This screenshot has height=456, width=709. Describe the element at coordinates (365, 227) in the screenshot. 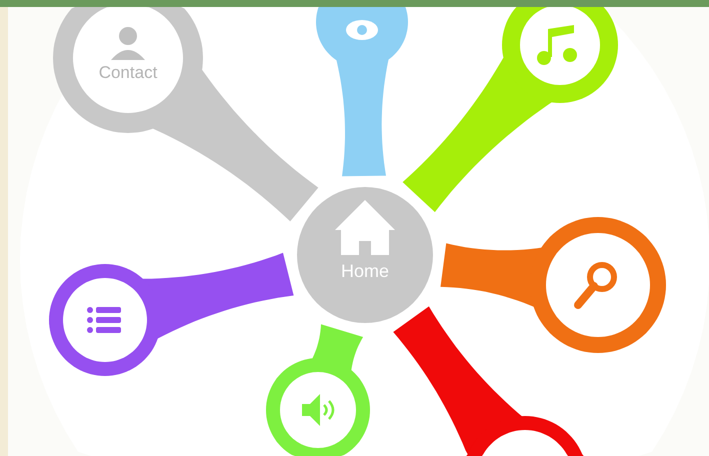

I see `home-icon` at that location.